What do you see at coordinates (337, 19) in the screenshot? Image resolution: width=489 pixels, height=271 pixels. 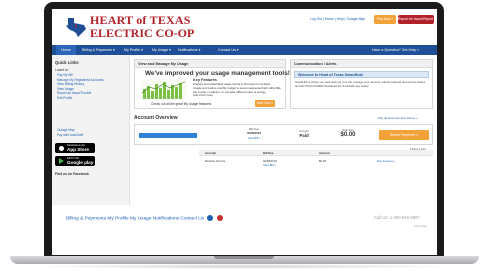 I see `top-links: Log Out | Home | Help | Outage Map` at bounding box center [337, 19].